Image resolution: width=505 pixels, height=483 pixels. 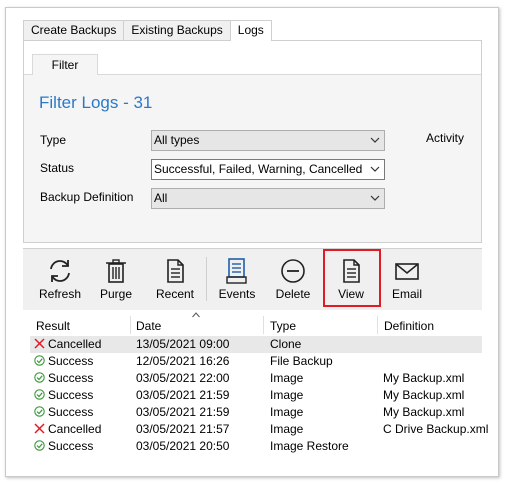 What do you see at coordinates (183, 378) in the screenshot?
I see `date-cell: 03/05/2021 22:00` at bounding box center [183, 378].